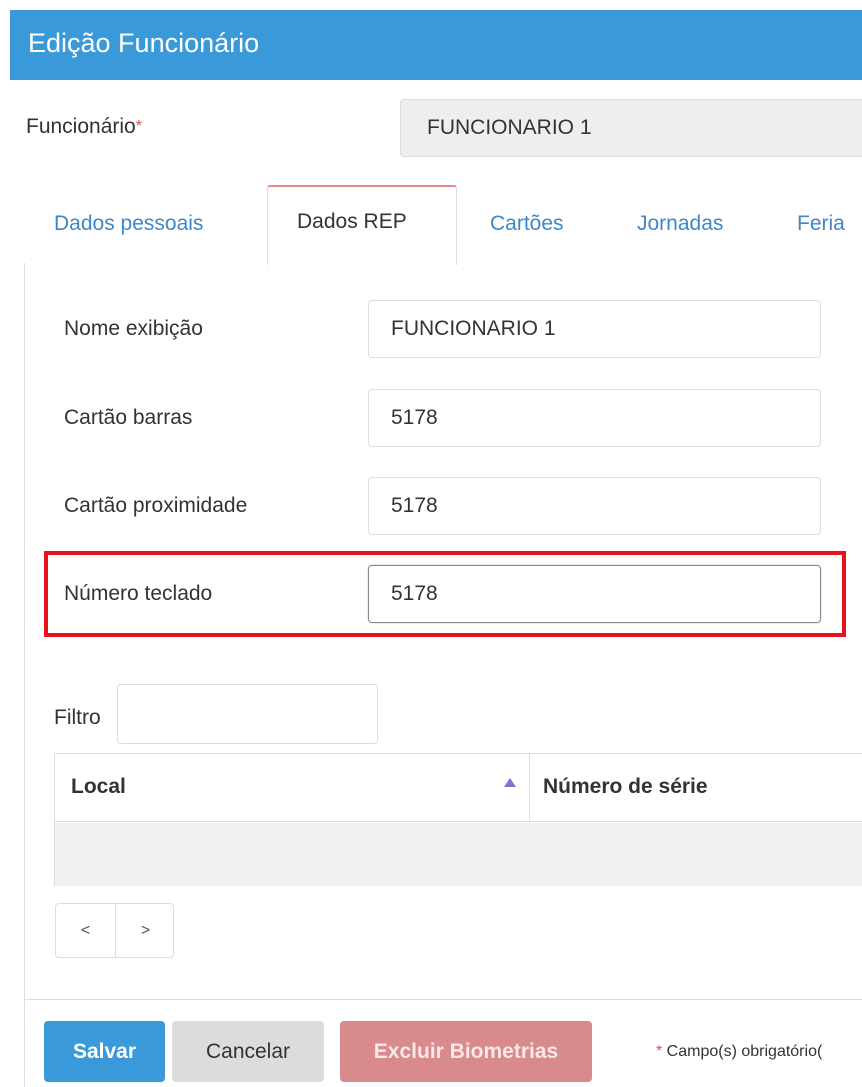  What do you see at coordinates (821, 224) in the screenshot?
I see `tab-ferias: Feria` at bounding box center [821, 224].